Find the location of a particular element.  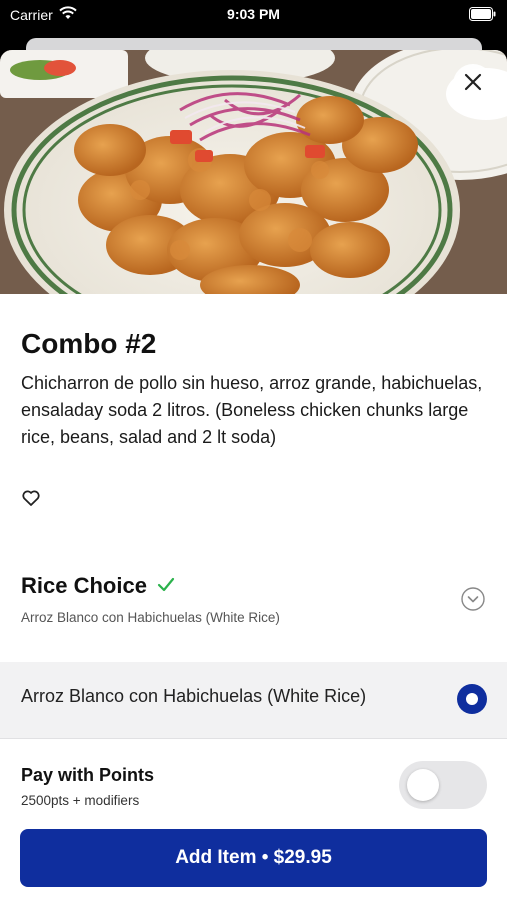

close-button is located at coordinates (473, 84).